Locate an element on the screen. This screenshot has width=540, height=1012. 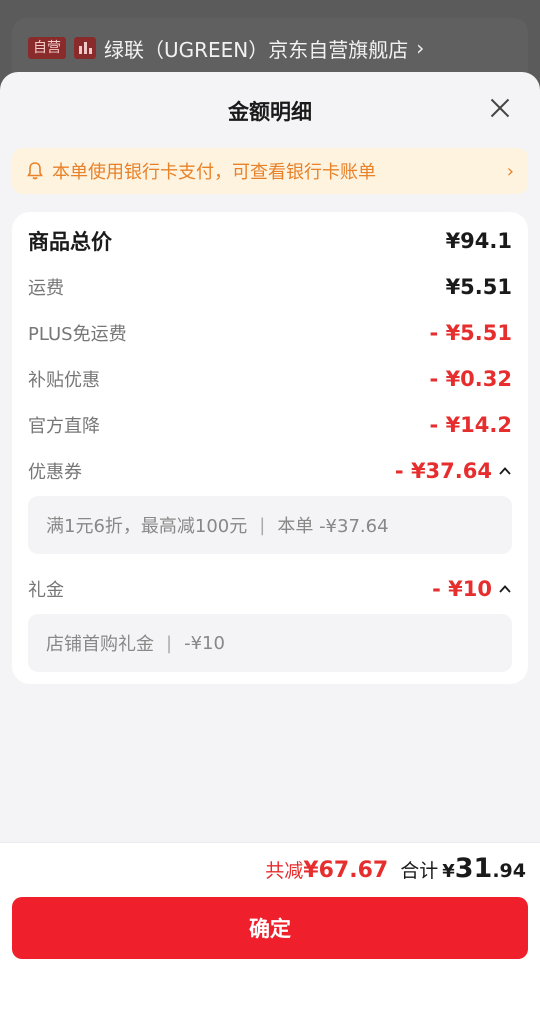
plus-free-shipping-label: PLUS免运费 is located at coordinates (77, 334).